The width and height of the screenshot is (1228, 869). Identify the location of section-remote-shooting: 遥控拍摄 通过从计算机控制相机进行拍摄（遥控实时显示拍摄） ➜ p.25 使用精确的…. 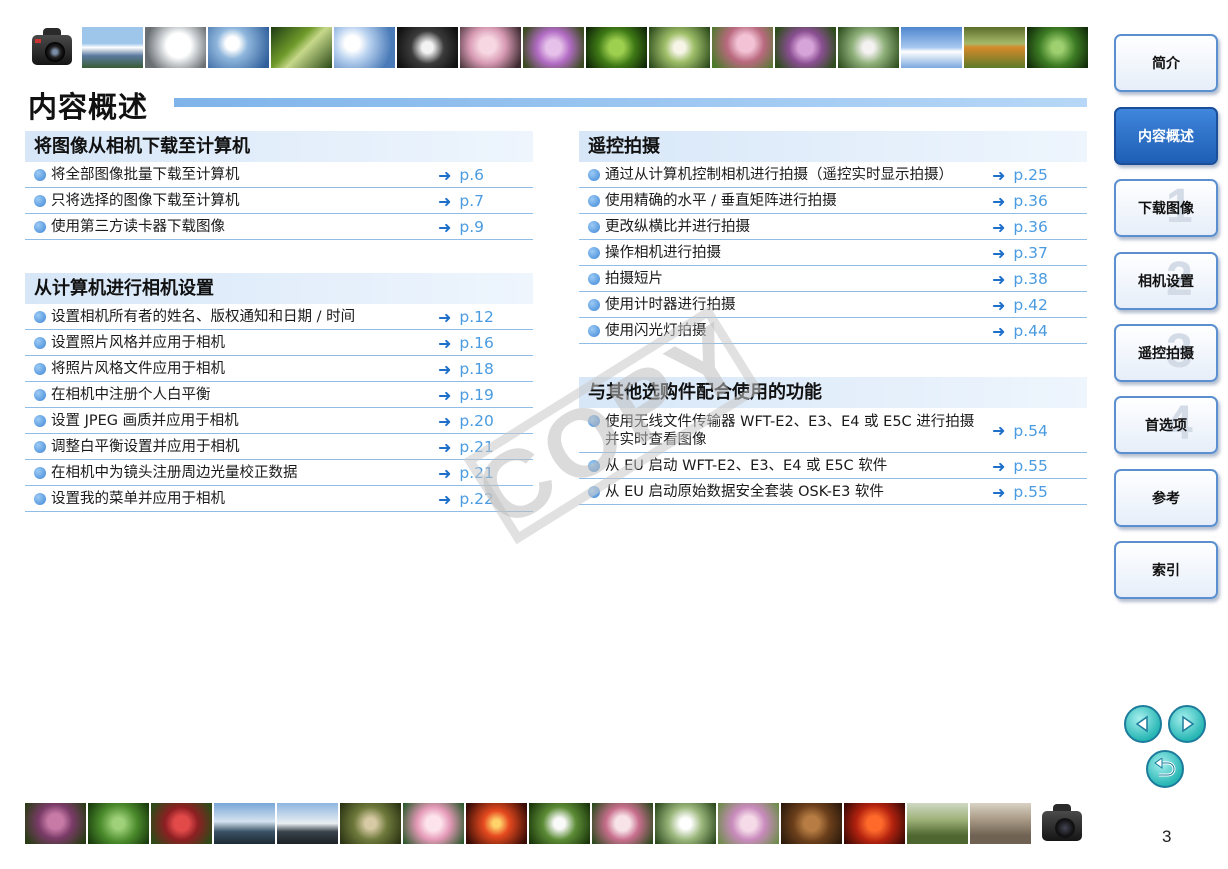
(833, 237).